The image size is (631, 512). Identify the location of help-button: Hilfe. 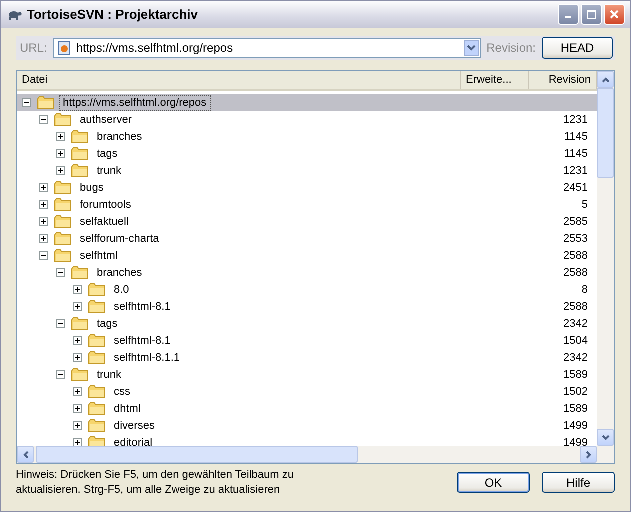
(578, 482).